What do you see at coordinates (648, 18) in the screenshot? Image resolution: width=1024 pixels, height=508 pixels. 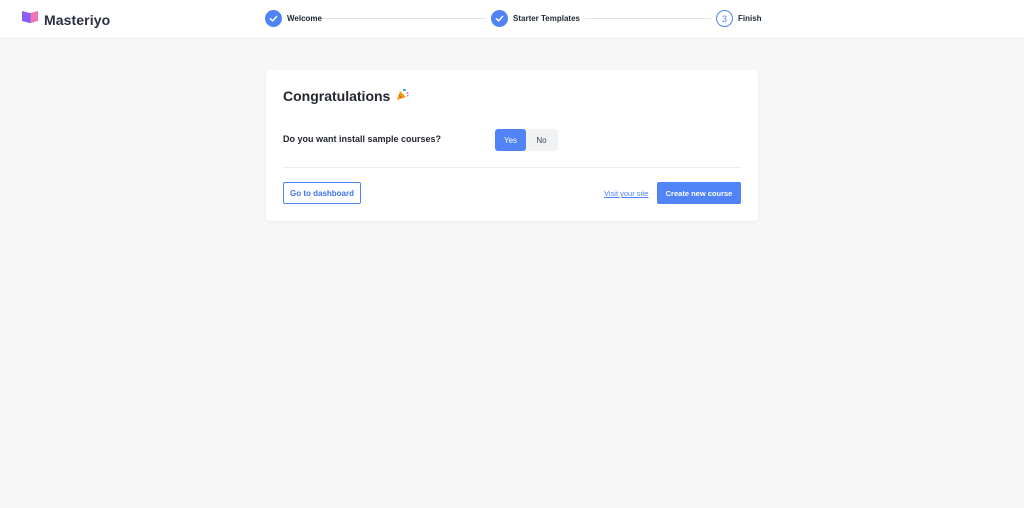 I see `step-connector` at bounding box center [648, 18].